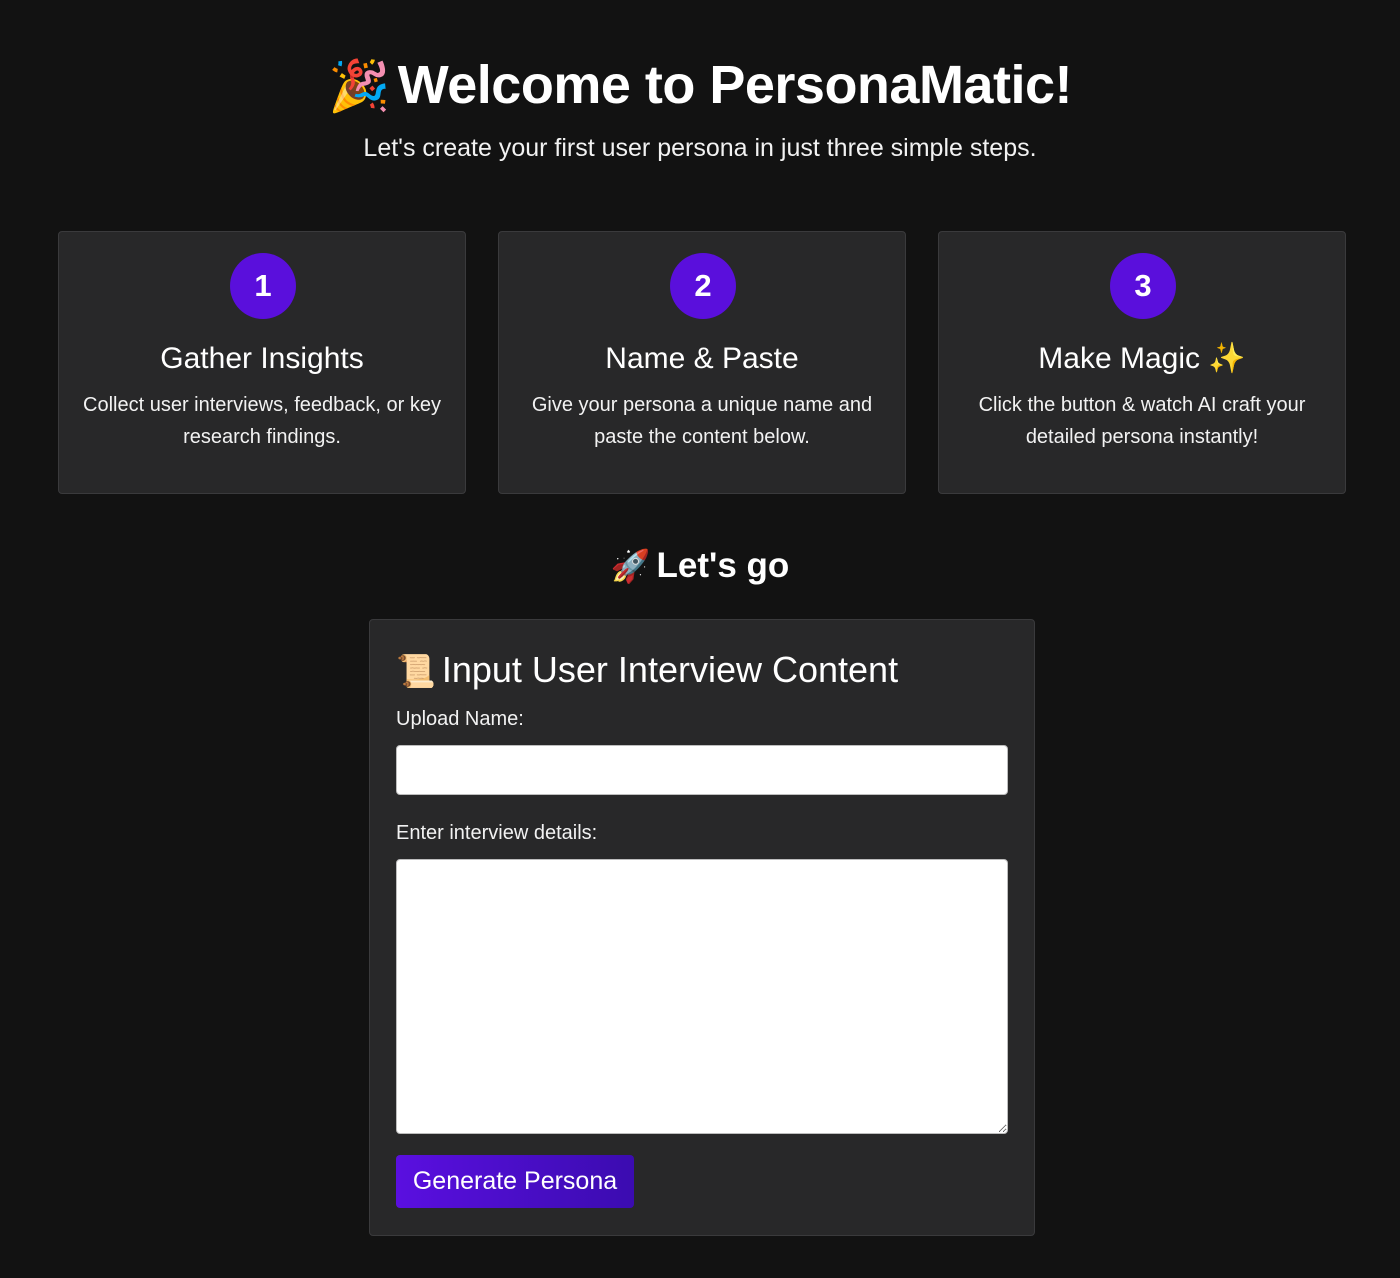 The image size is (1400, 1278). I want to click on step-number-badge: 2, so click(703, 286).